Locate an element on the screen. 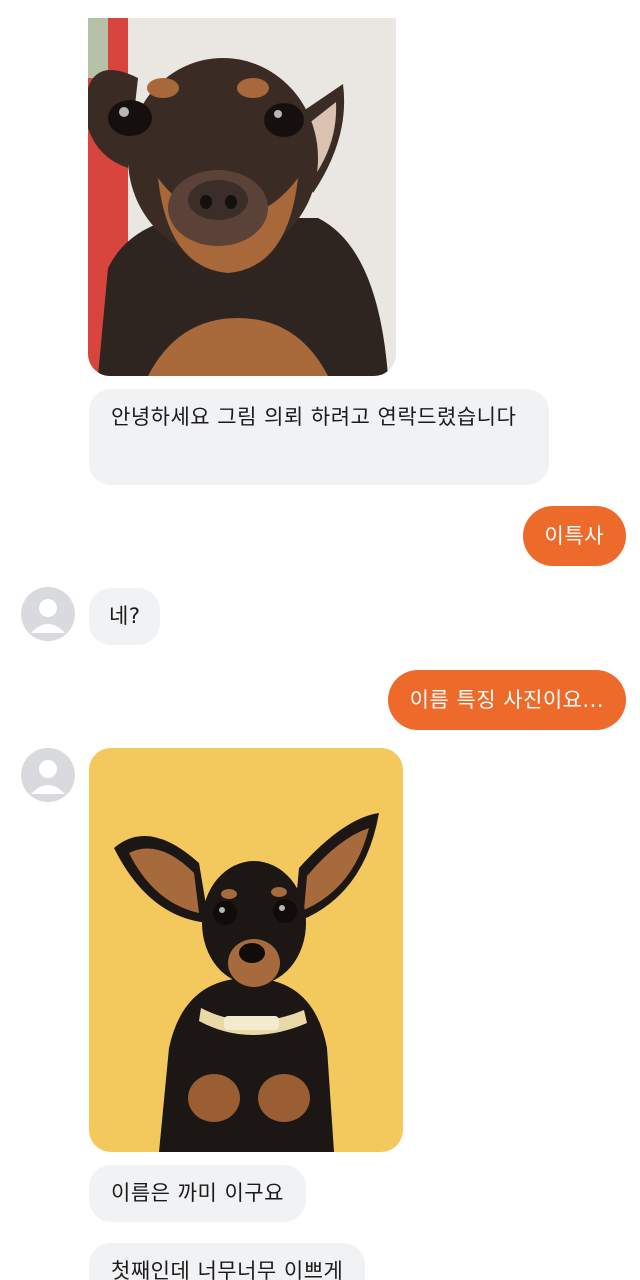 The image size is (640, 1280). incoming-message-ne: 네? is located at coordinates (125, 616).